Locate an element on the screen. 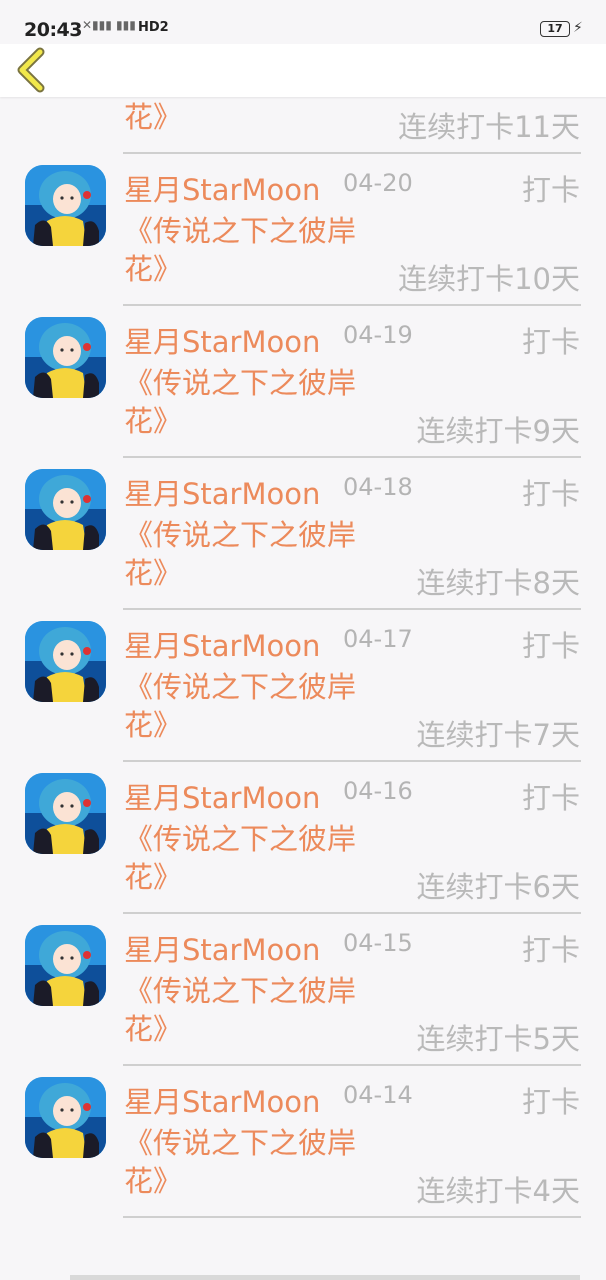 This screenshot has width=606, height=1280. chevron-left-icon is located at coordinates (31, 70).